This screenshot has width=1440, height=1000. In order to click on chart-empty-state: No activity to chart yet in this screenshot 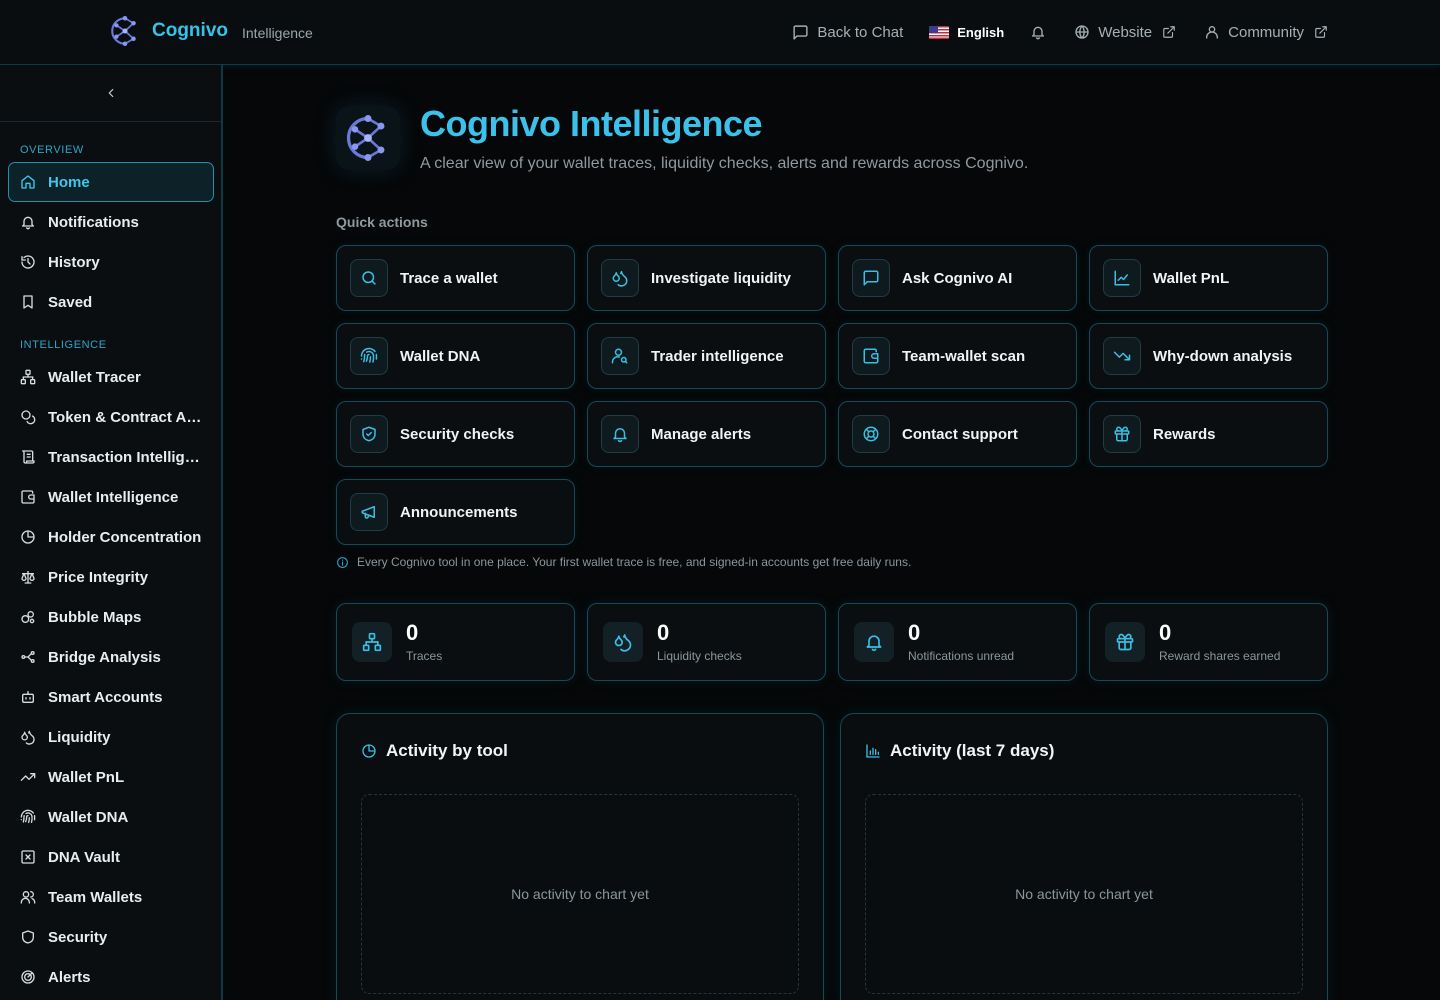, I will do `click(1084, 894)`.